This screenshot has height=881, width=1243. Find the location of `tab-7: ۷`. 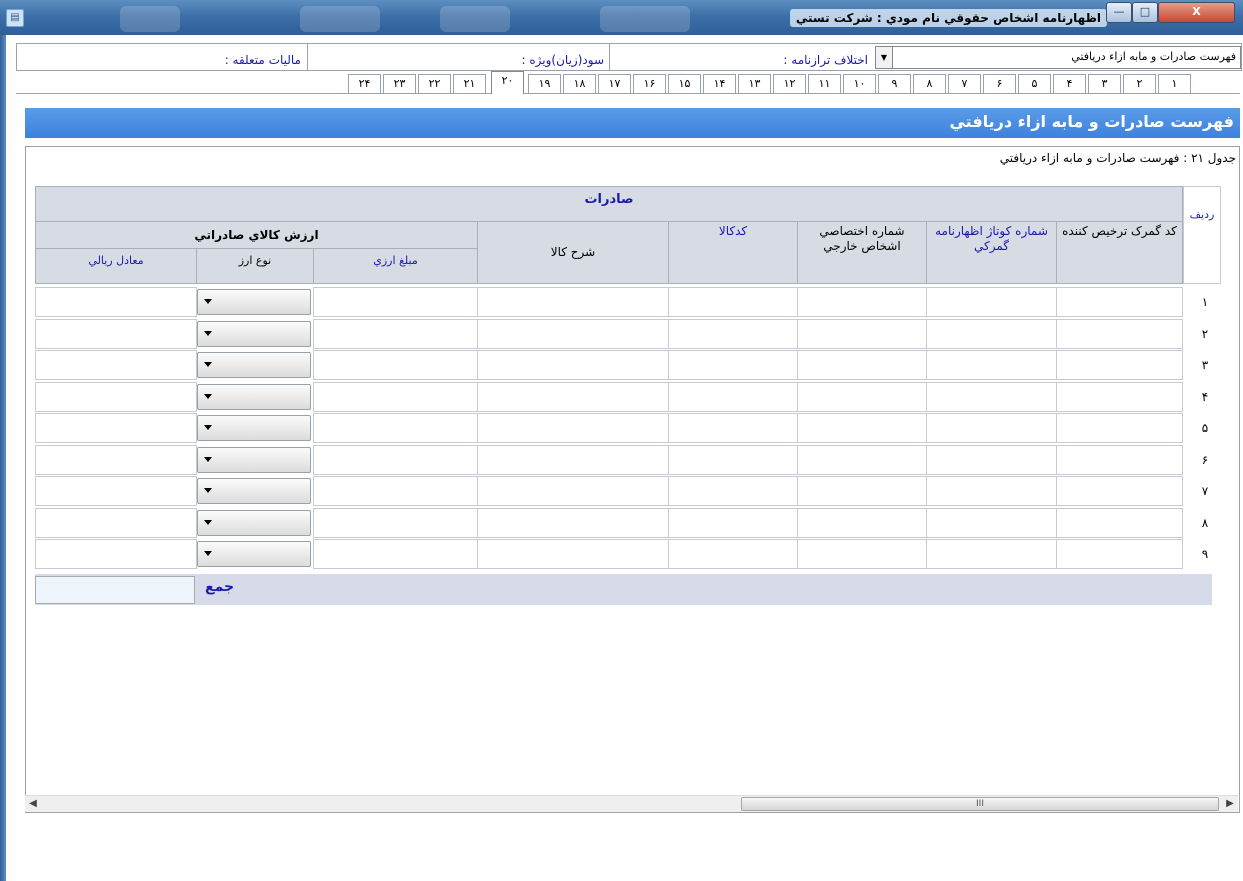

tab-7: ۷ is located at coordinates (964, 83).